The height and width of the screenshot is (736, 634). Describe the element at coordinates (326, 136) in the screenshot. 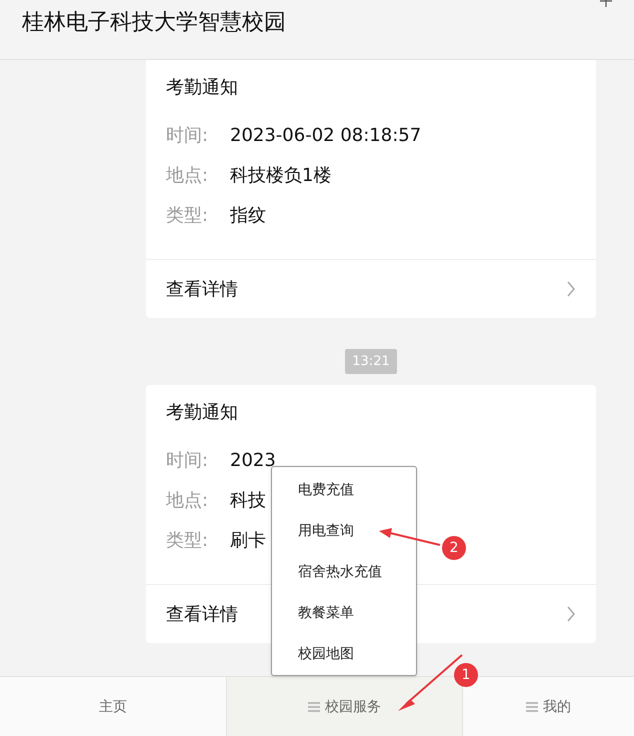

I see `field-value: 2023-06-02 08:18:57` at that location.